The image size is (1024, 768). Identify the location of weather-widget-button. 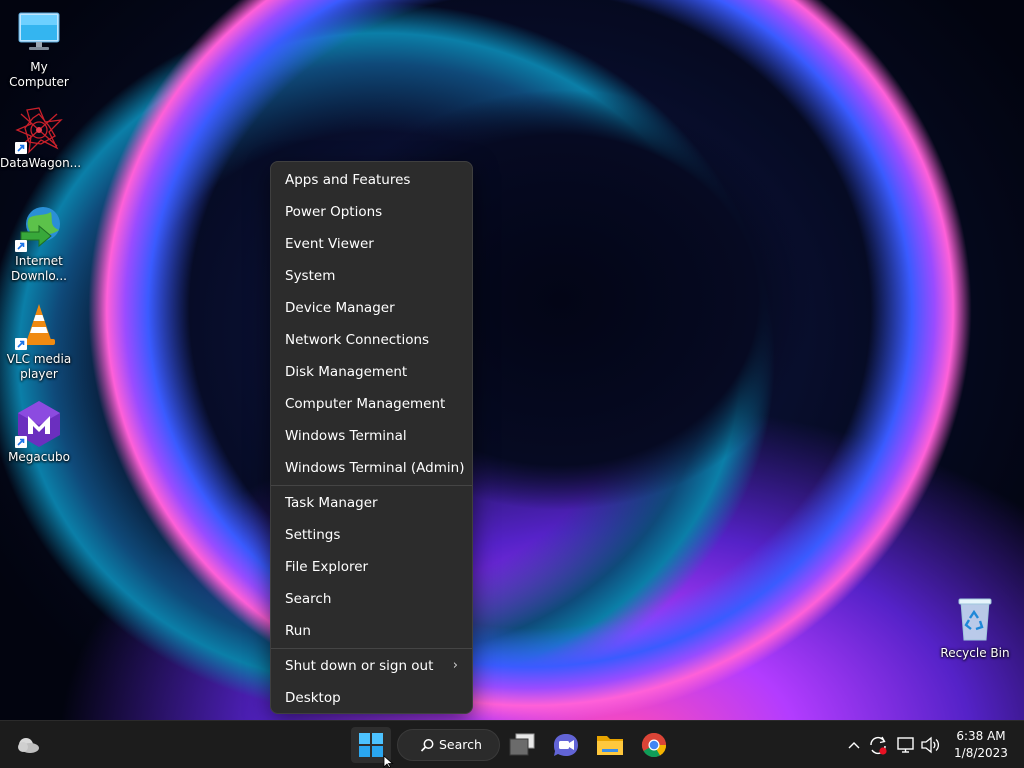
(28, 745).